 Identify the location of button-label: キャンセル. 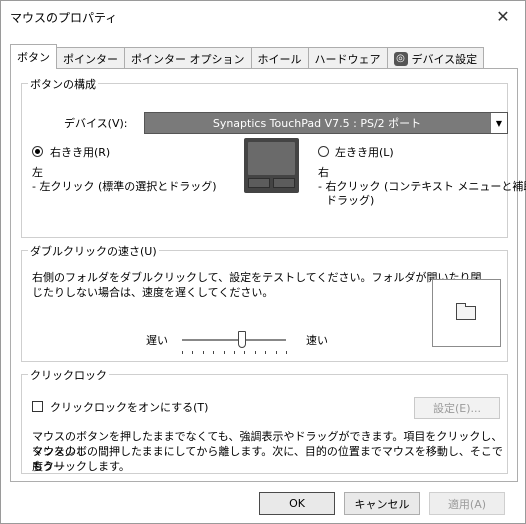
(382, 504).